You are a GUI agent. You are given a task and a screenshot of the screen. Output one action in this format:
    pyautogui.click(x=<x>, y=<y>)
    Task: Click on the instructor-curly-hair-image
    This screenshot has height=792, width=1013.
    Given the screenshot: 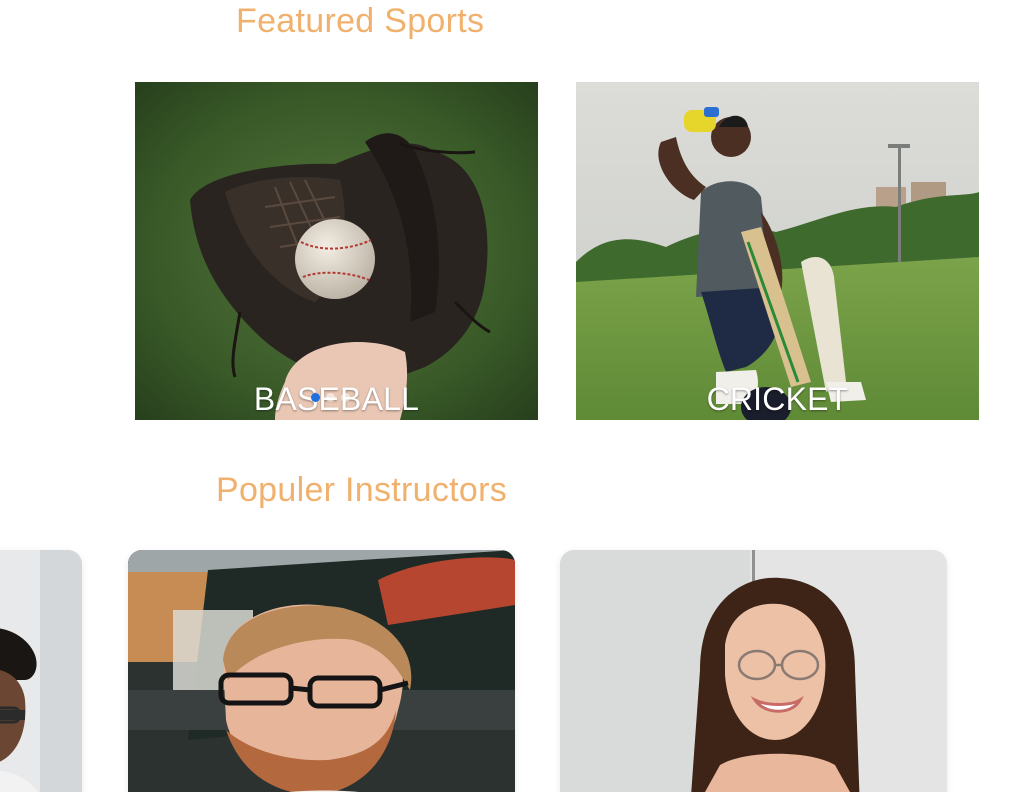 What is the action you would take?
    pyautogui.click(x=41, y=671)
    